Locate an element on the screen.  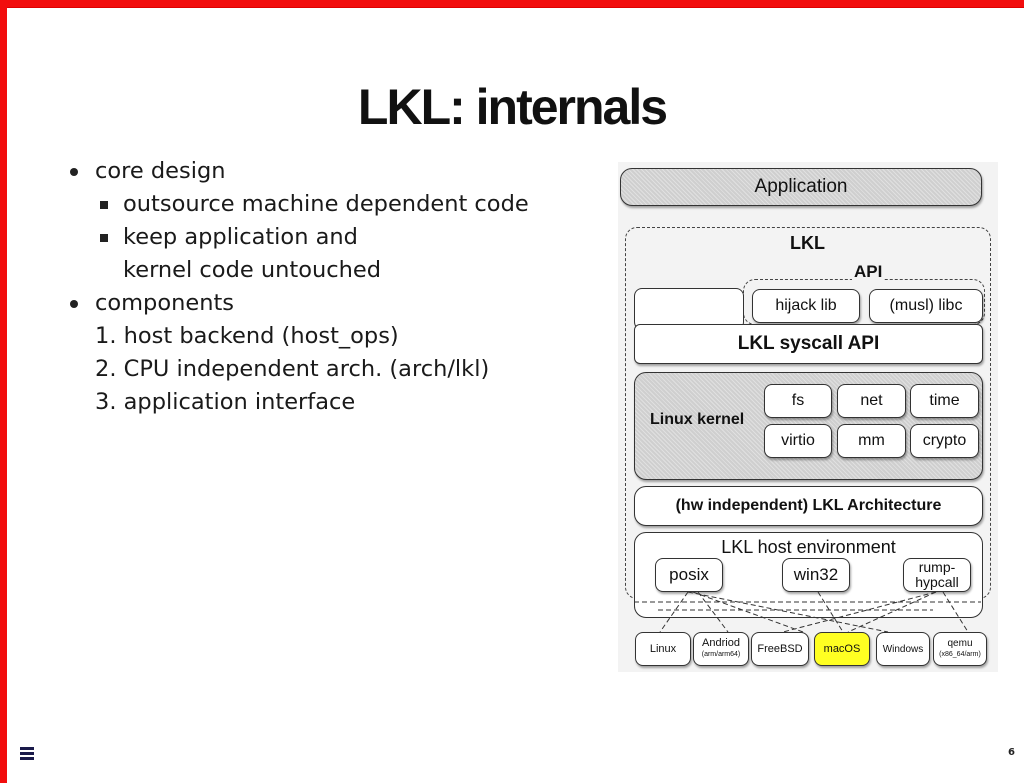
platform-linux: Linux is located at coordinates (663, 649).